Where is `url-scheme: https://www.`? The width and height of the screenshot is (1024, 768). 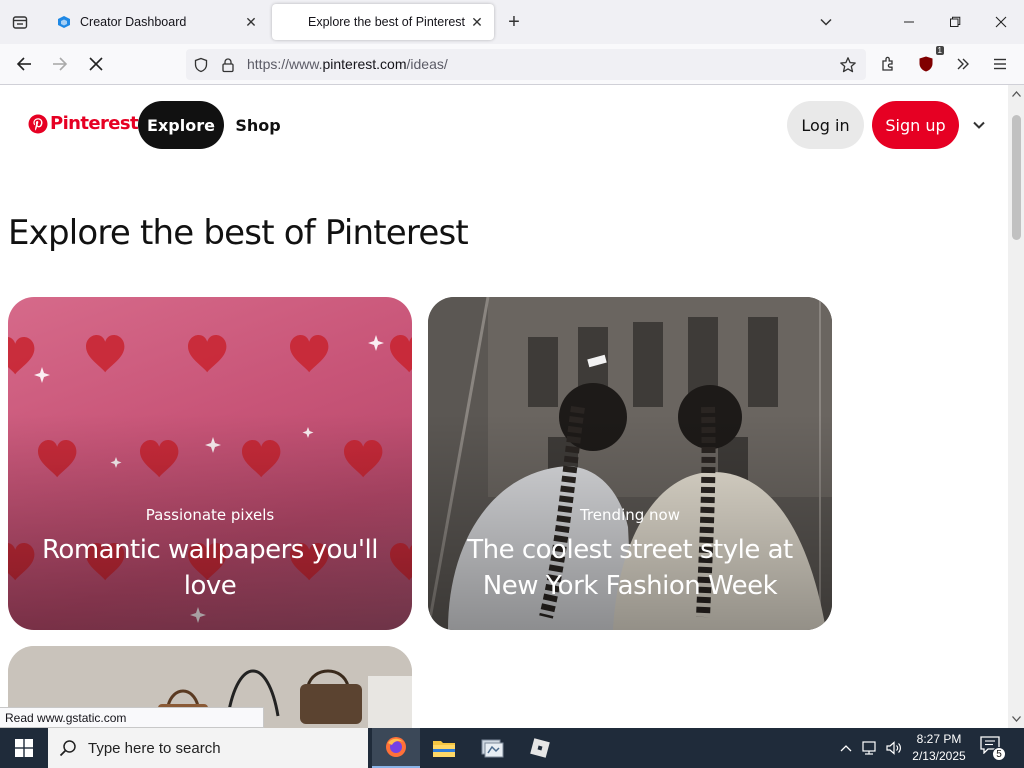 url-scheme: https://www. is located at coordinates (285, 64).